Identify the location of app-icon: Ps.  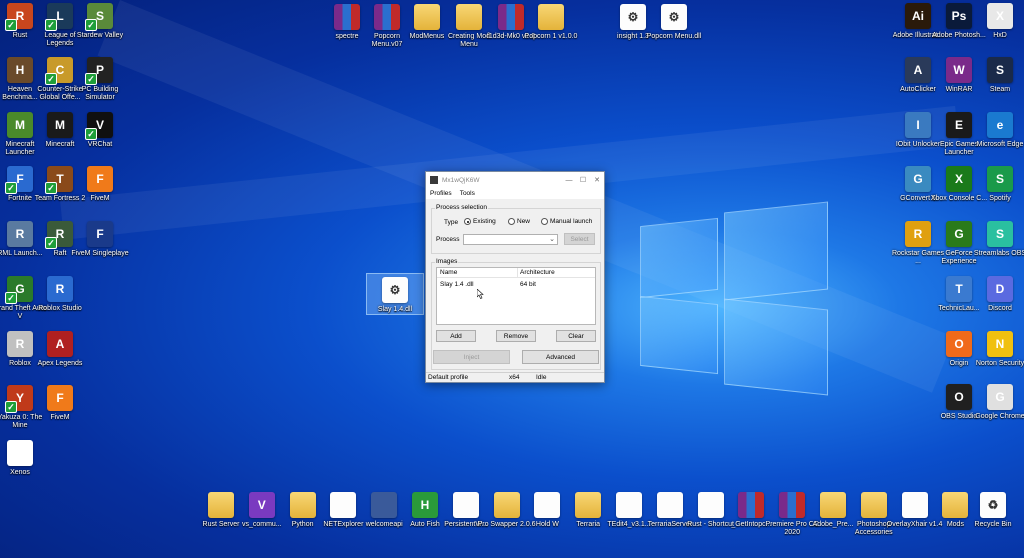
(959, 16).